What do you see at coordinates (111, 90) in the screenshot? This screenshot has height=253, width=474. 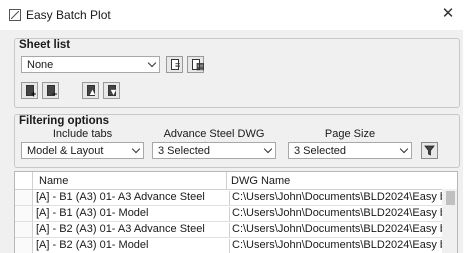 I see `move-down-button: ▼` at bounding box center [111, 90].